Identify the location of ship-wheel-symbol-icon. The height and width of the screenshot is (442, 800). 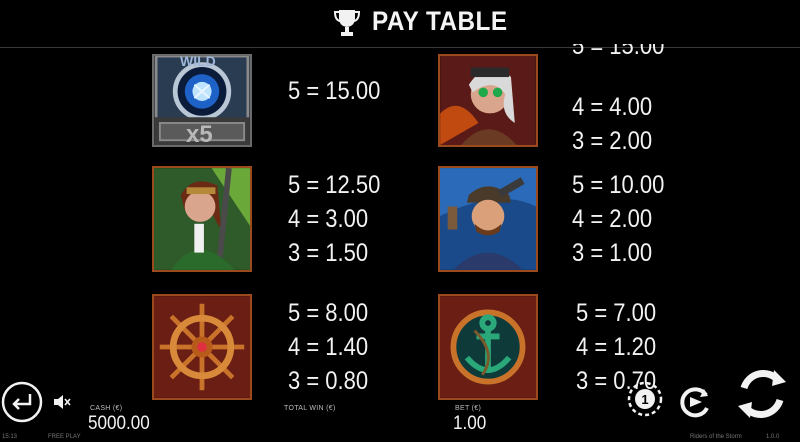
(202, 347).